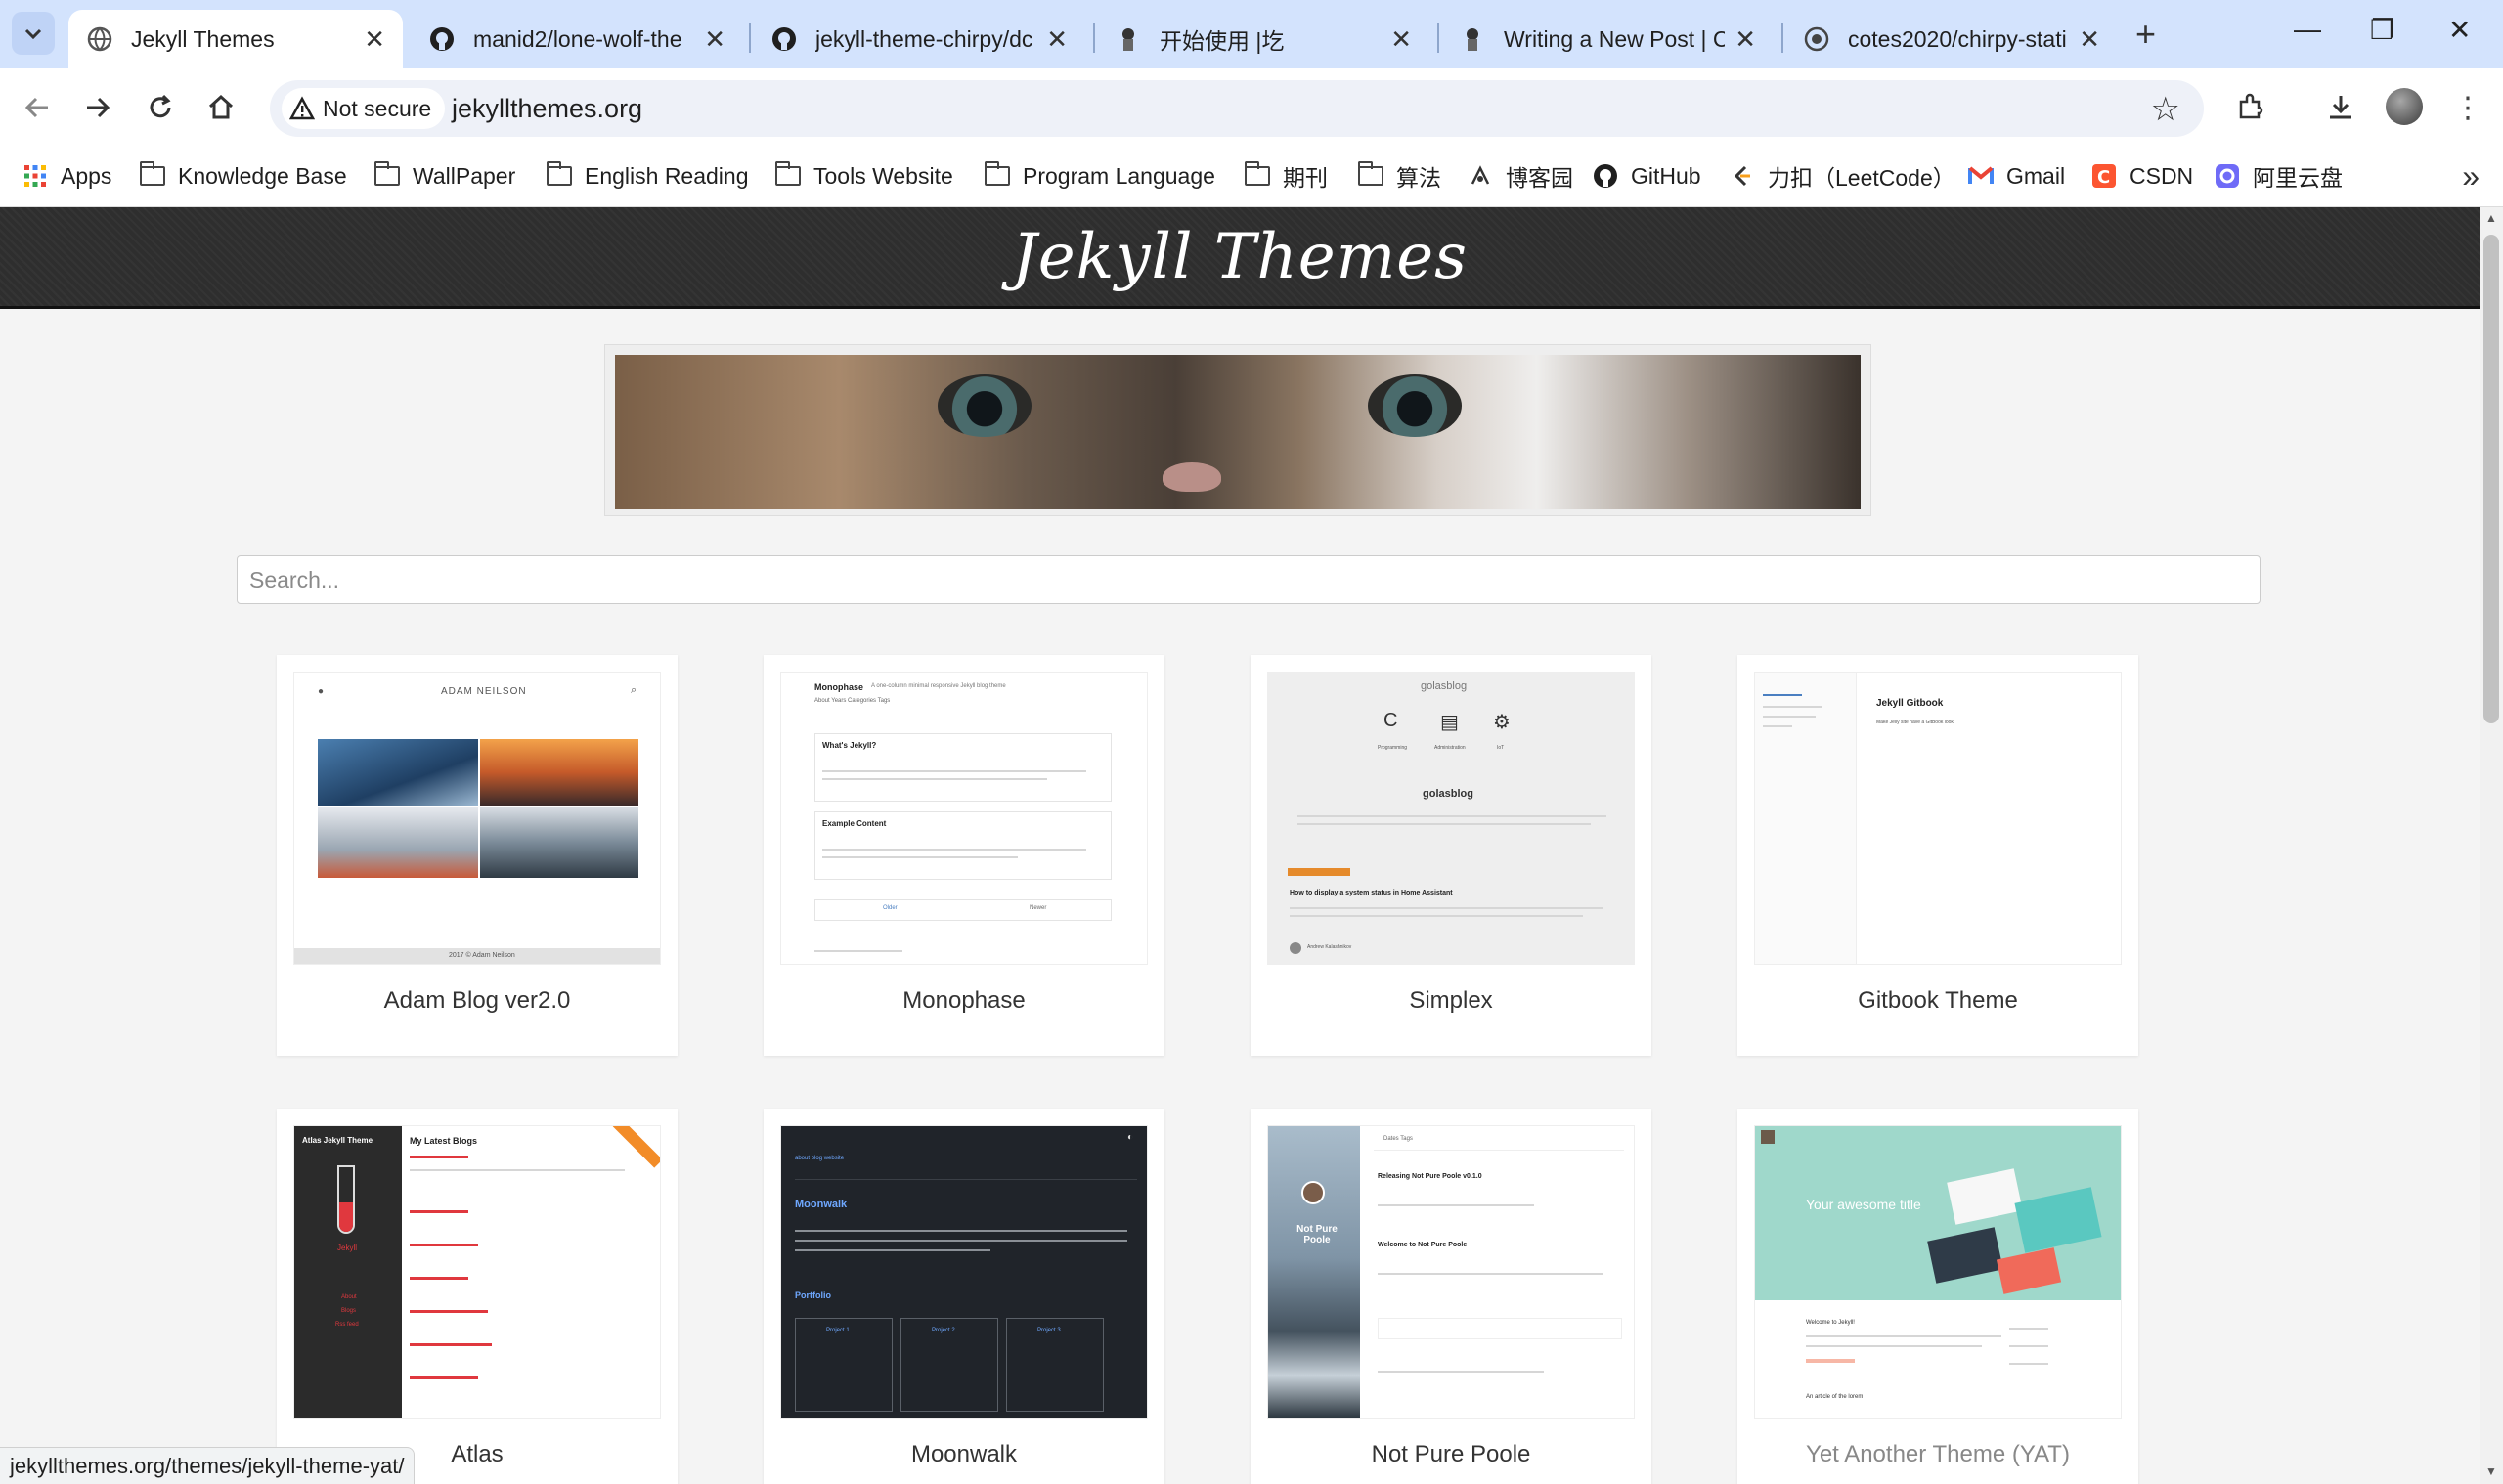  Describe the element at coordinates (2467, 107) in the screenshot. I see `menu-kebab-icon: ⋮` at that location.